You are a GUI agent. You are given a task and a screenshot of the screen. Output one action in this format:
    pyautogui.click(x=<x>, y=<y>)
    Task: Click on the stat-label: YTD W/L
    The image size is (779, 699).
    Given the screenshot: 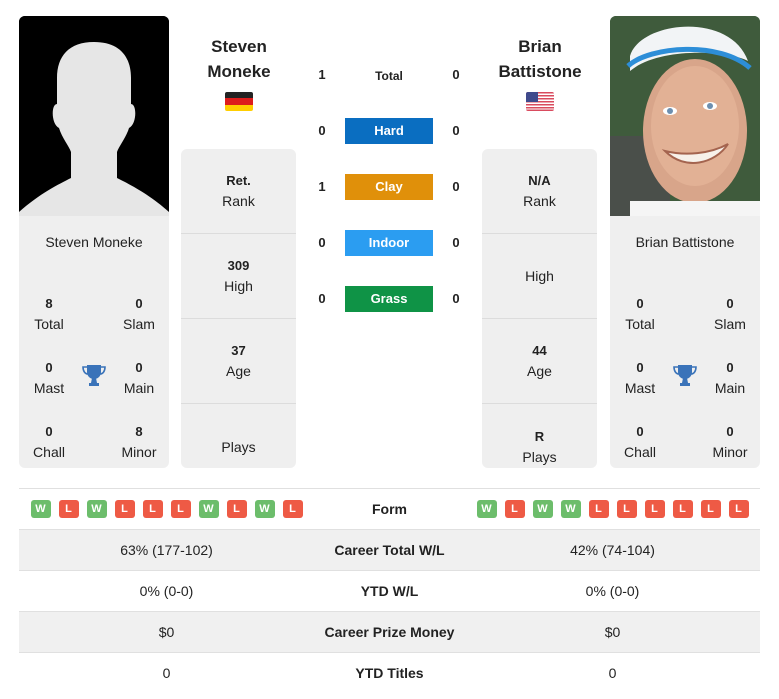 What is the action you would take?
    pyautogui.click(x=389, y=591)
    